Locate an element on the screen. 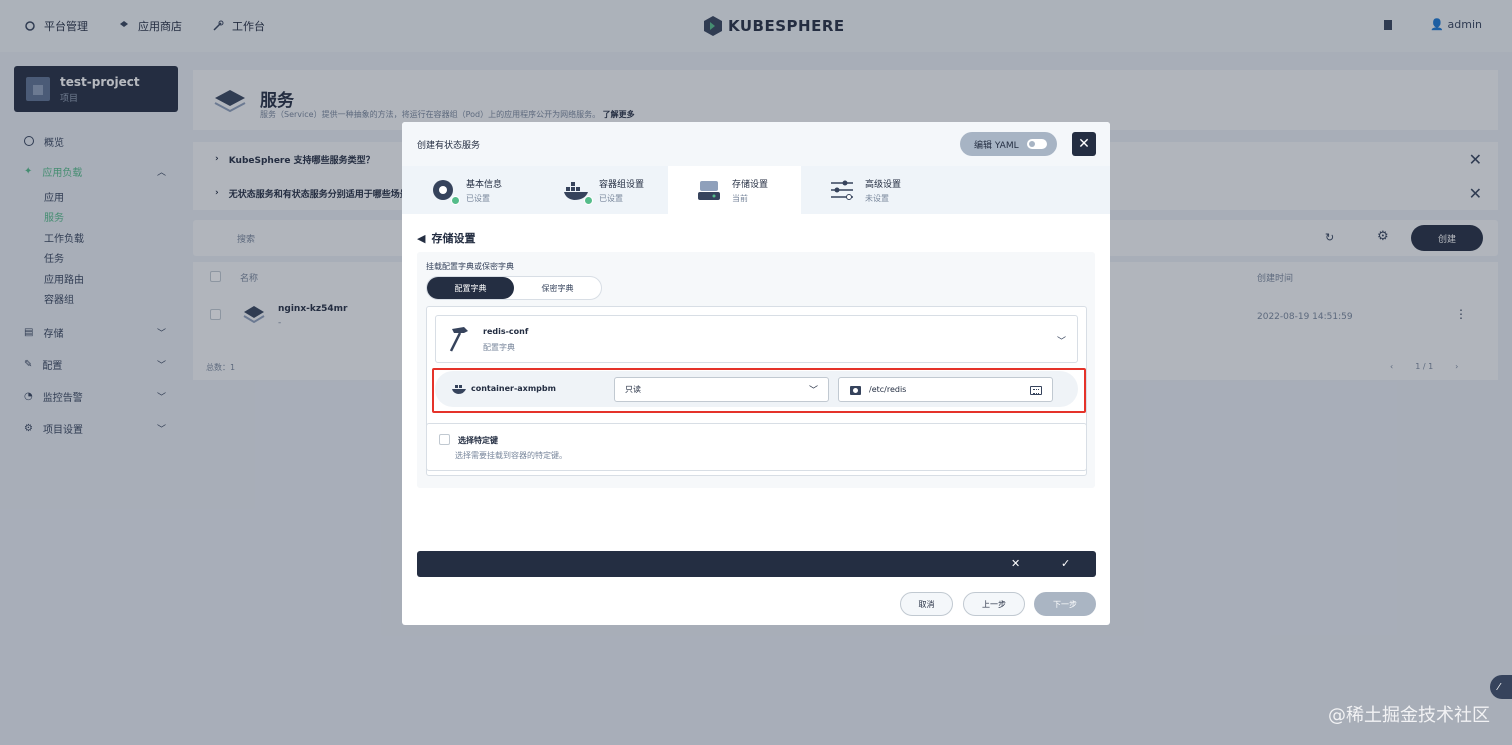  configmap-type: 配置字典 is located at coordinates (499, 347).